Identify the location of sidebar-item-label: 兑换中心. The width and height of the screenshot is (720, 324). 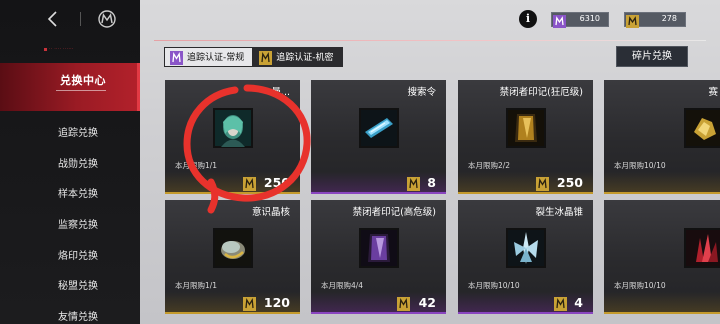
(83, 80).